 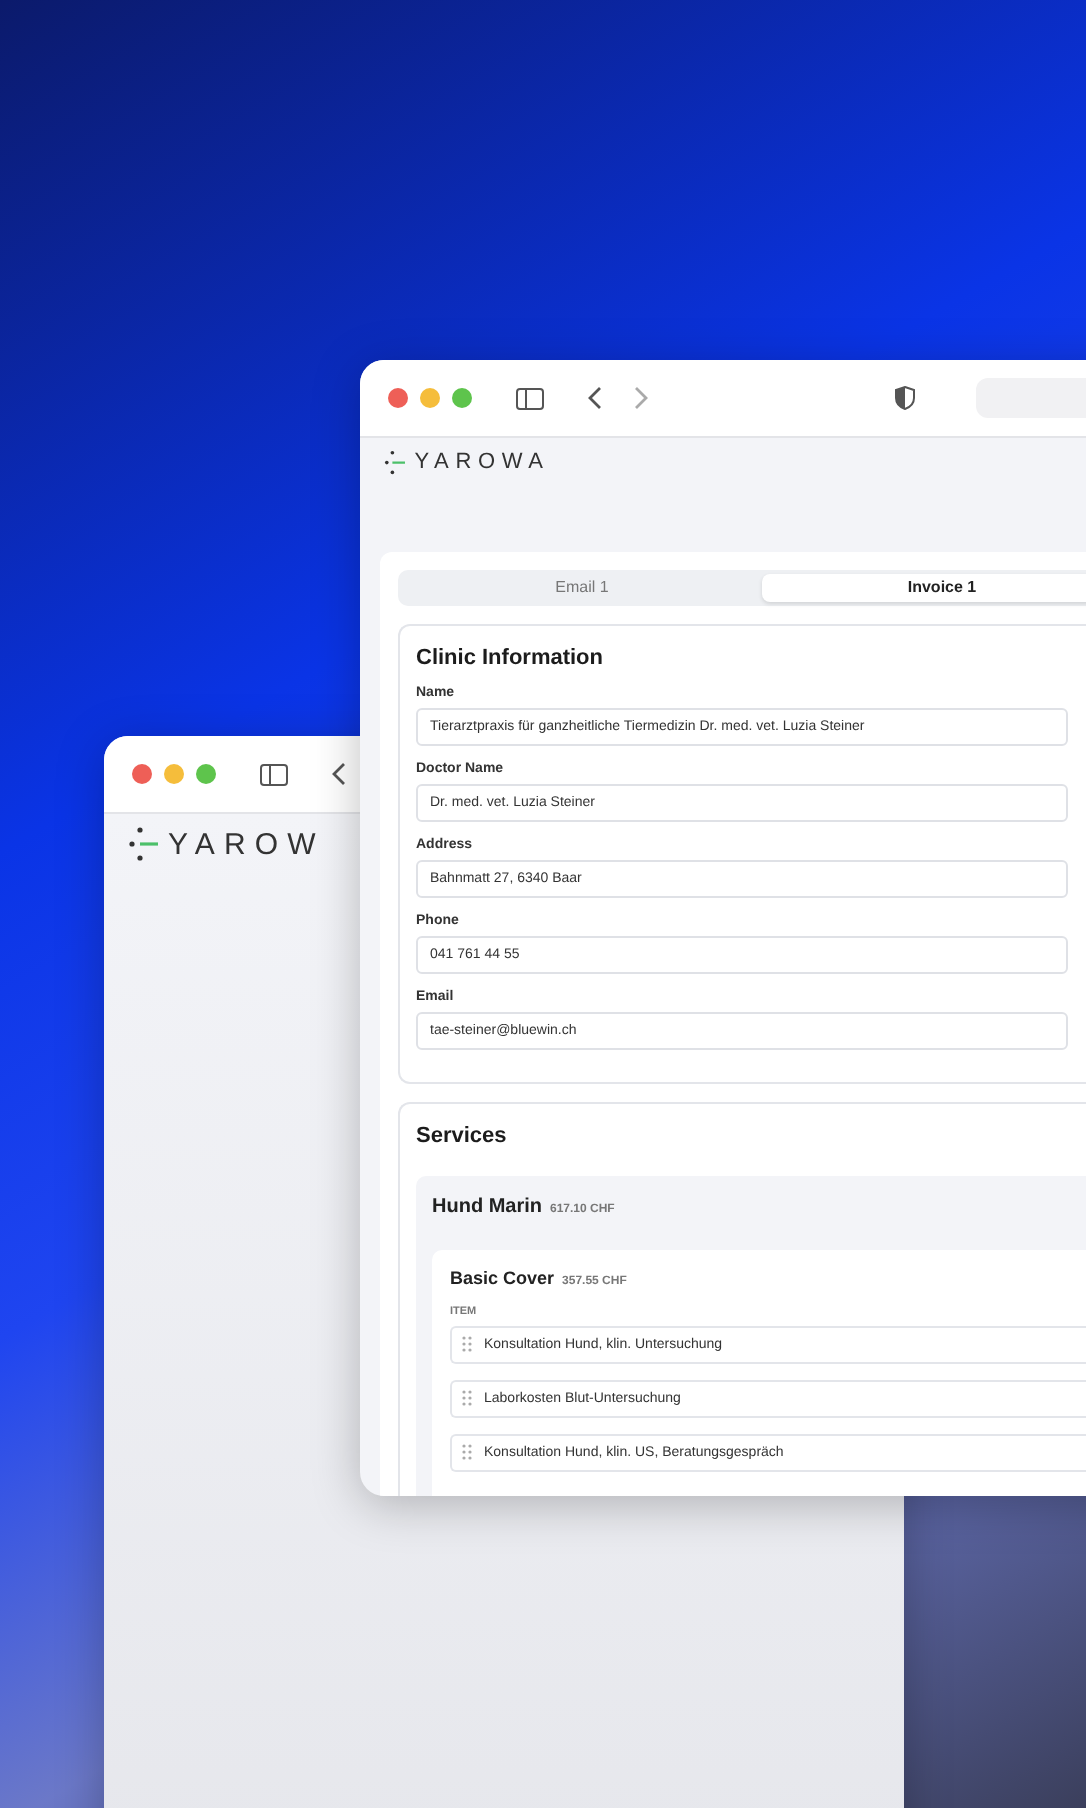 What do you see at coordinates (482, 462) in the screenshot?
I see `logo-text: YAROWA` at bounding box center [482, 462].